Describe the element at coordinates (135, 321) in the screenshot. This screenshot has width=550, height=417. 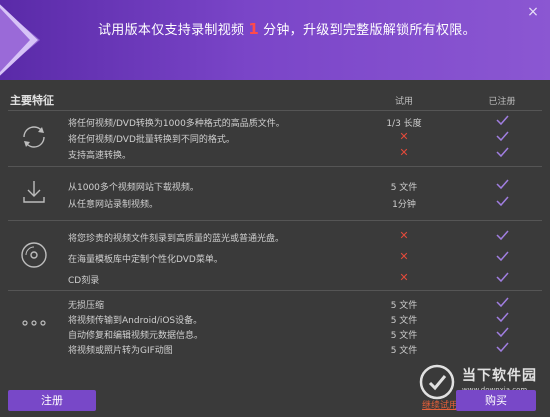
I see `feature-label: 将视频传输到Android/iOS设备。` at that location.